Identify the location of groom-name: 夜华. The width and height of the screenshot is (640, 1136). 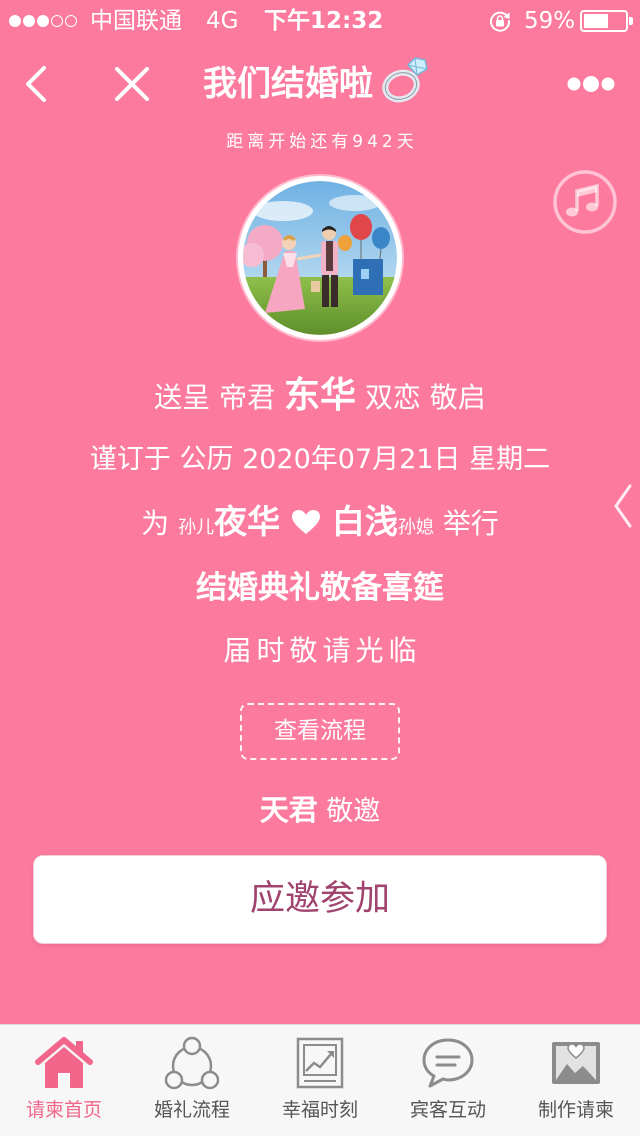
(247, 521).